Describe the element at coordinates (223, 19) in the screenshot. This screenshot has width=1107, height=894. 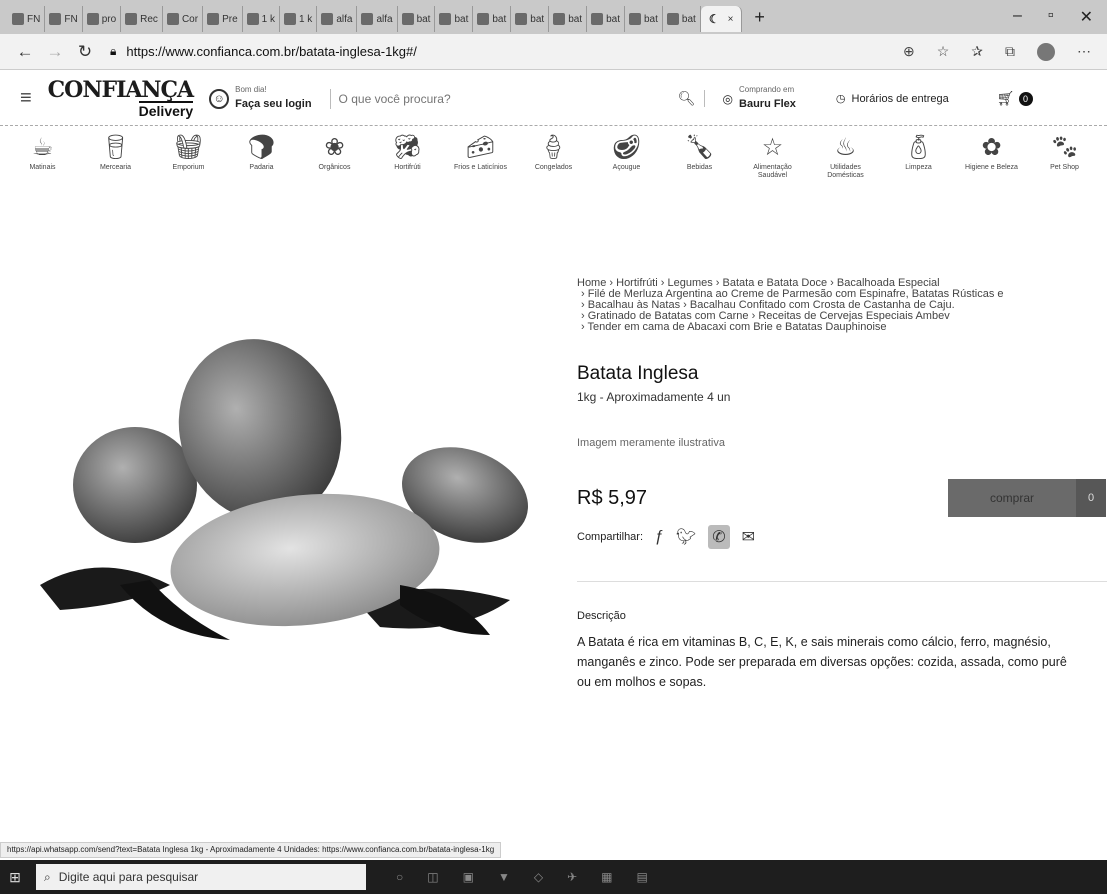
I see `browser-tab: Pre` at that location.